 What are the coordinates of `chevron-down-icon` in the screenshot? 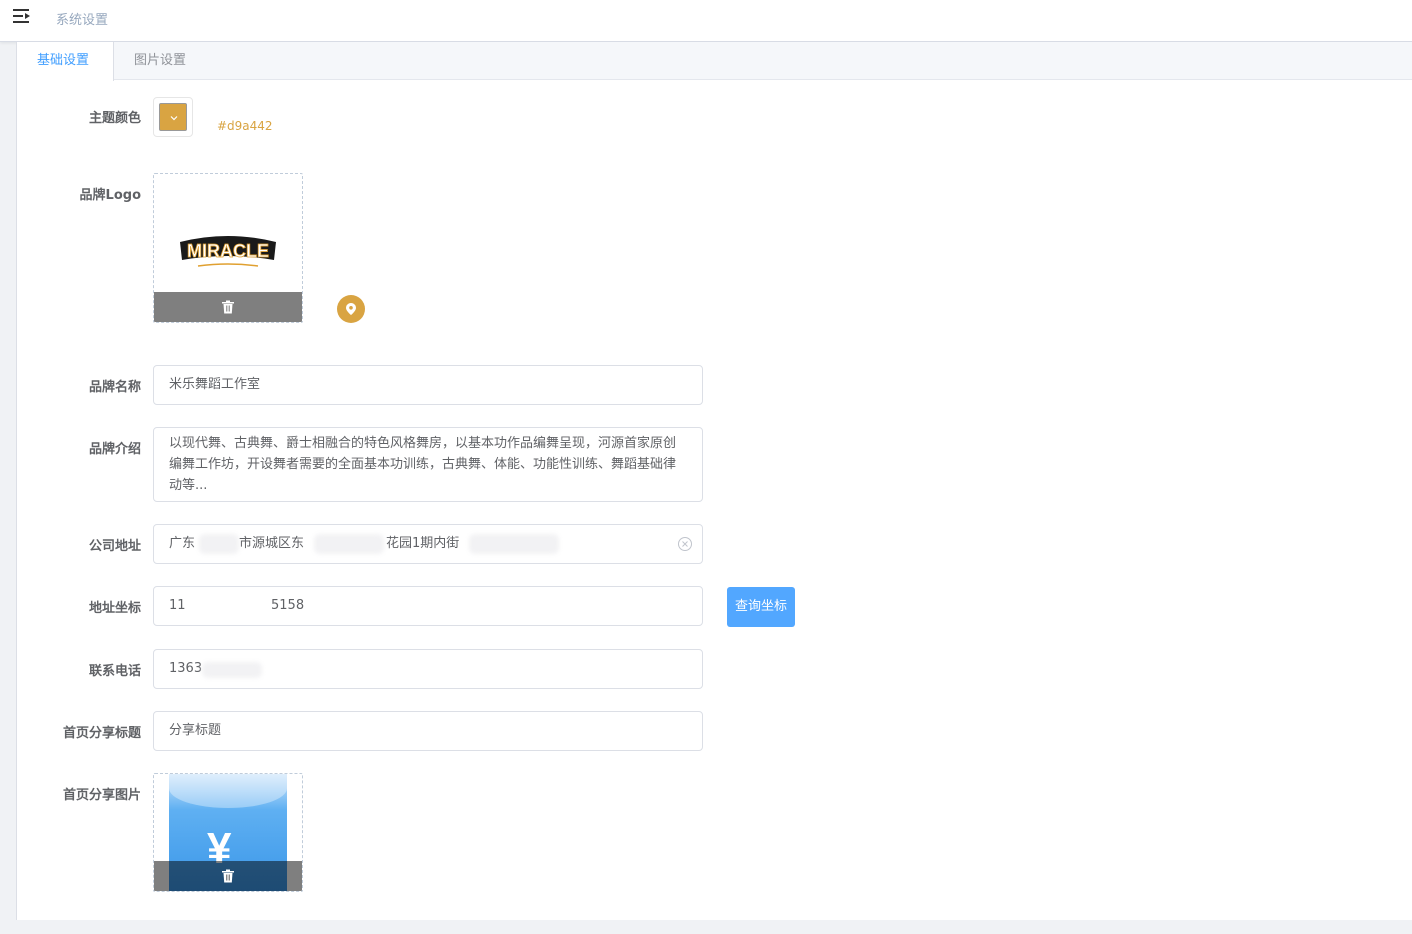 It's located at (174, 118).